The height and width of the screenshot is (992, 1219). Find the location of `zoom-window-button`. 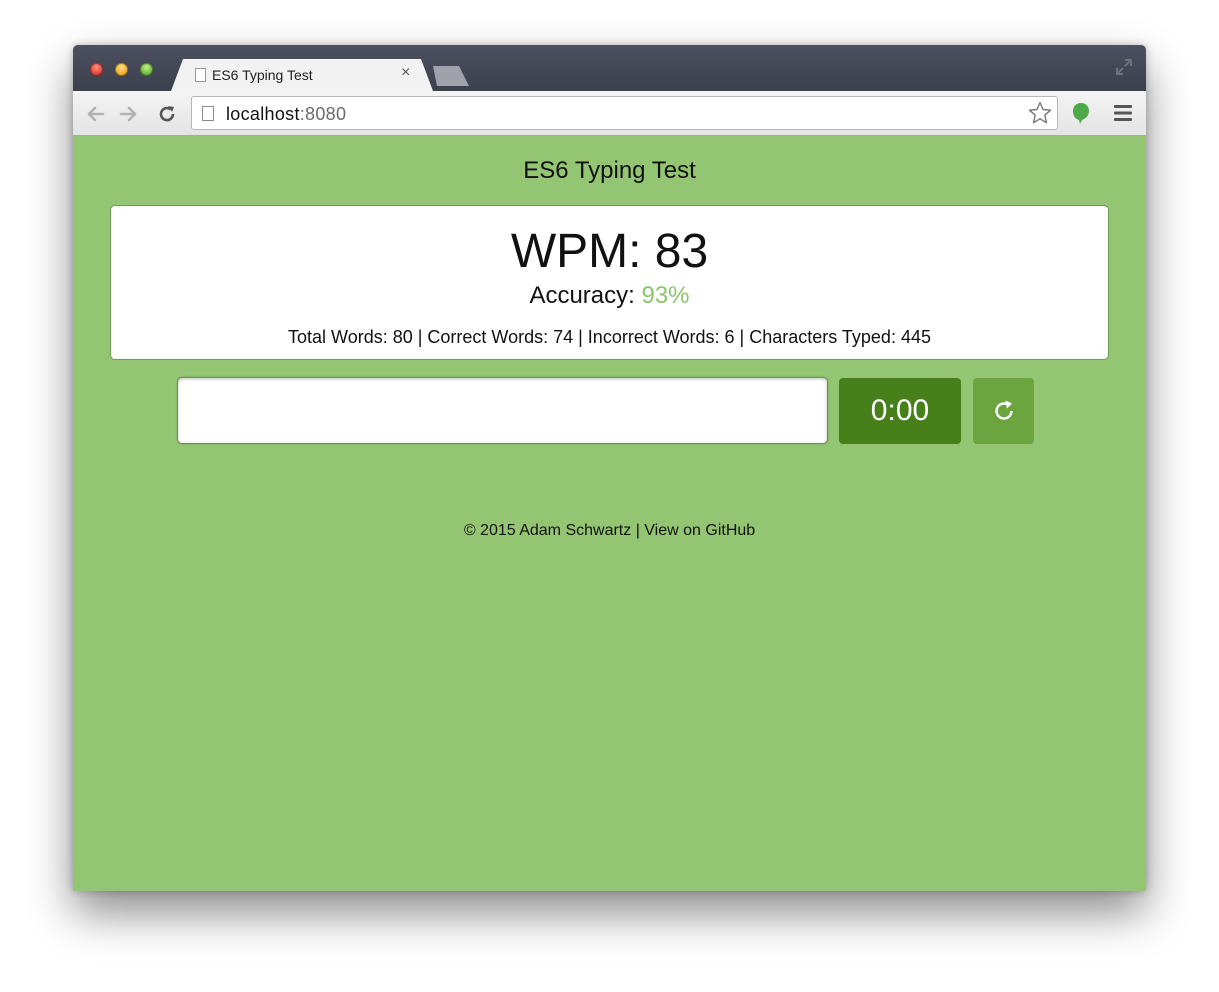

zoom-window-button is located at coordinates (146, 69).